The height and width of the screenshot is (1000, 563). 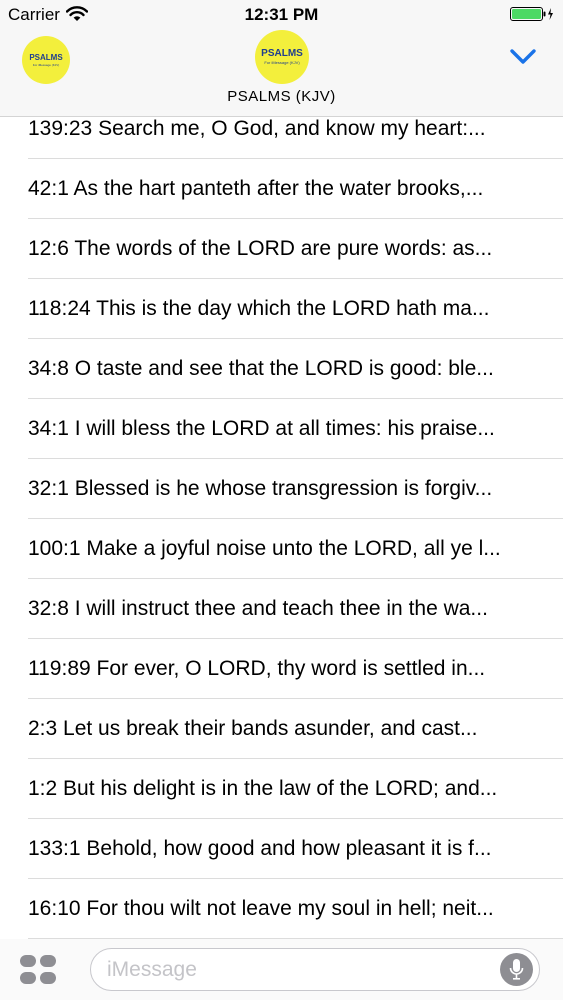 I want to click on clock: 12:31 PM, so click(x=281, y=14).